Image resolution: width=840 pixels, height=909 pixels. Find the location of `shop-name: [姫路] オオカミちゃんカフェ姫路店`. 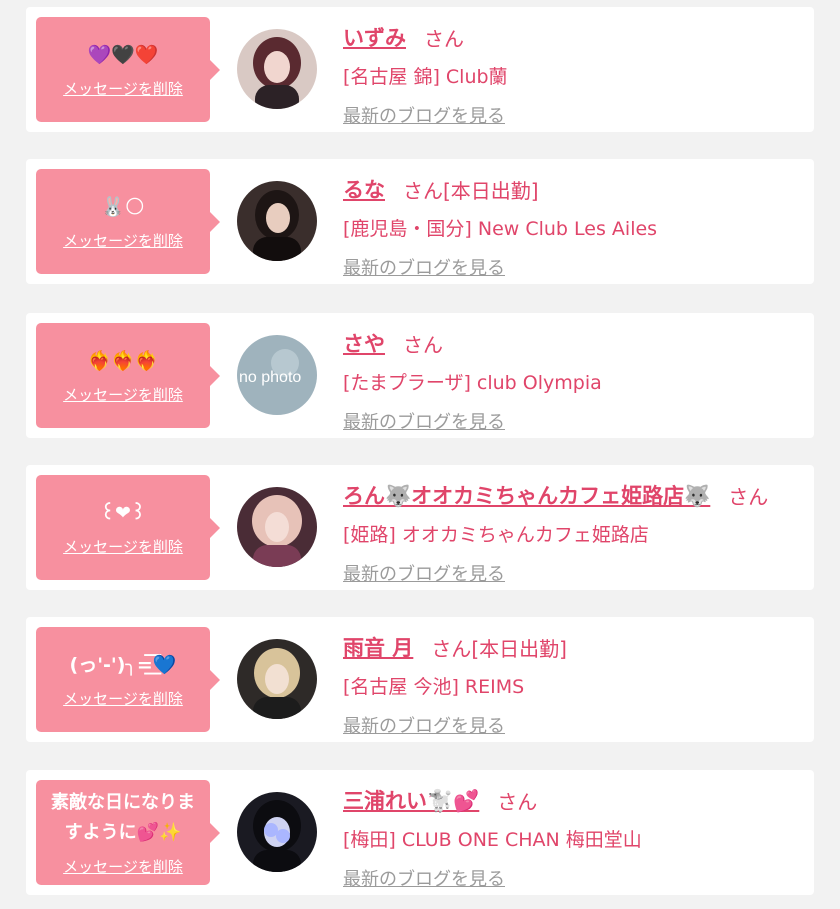

shop-name: [姫路] オオカミちゃんカフェ姫路店 is located at coordinates (496, 535).